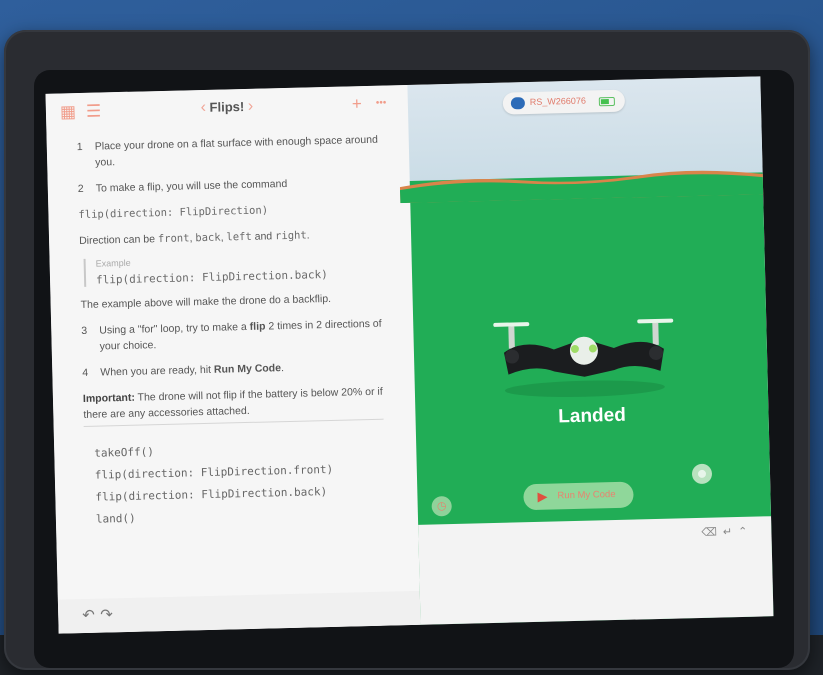 Image resolution: width=823 pixels, height=675 pixels. What do you see at coordinates (263, 236) in the screenshot?
I see `dir-and: and` at bounding box center [263, 236].